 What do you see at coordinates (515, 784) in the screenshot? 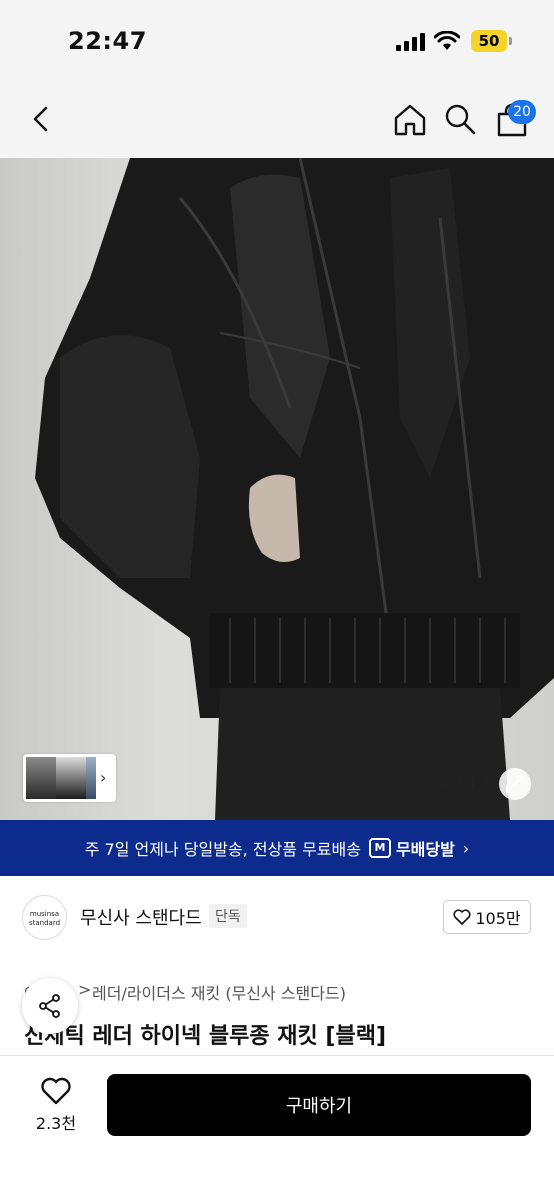
I see `expand-icon` at bounding box center [515, 784].